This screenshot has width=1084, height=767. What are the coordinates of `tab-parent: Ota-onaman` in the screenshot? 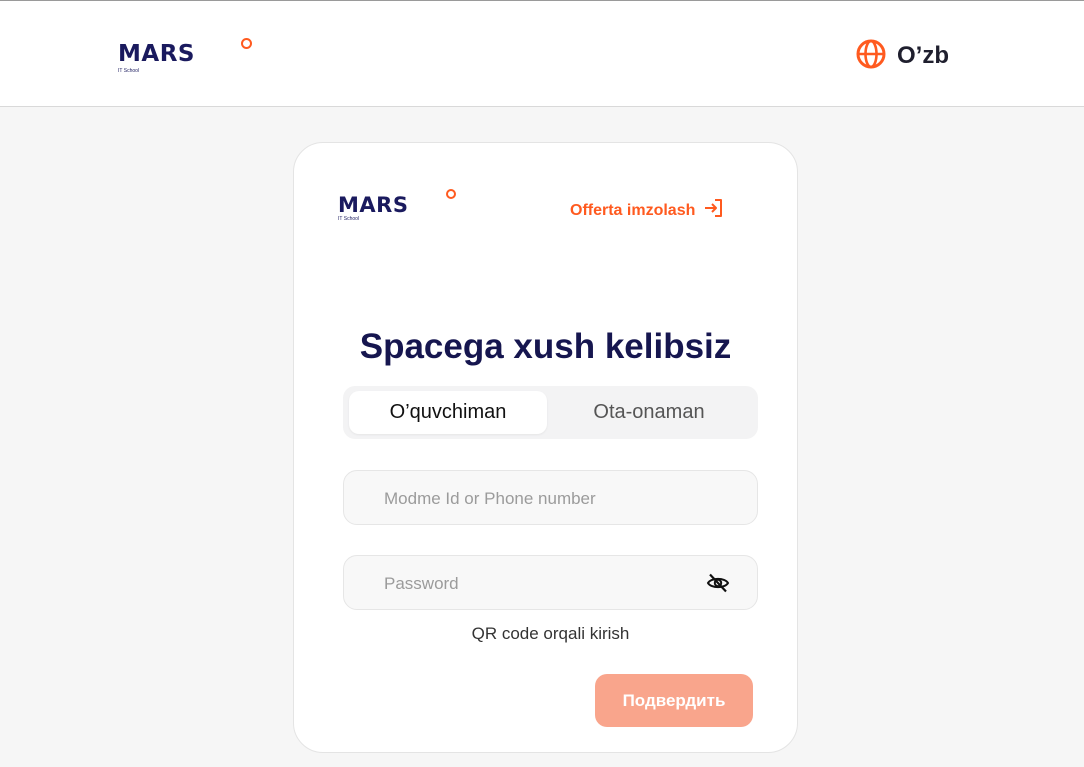 It's located at (649, 412).